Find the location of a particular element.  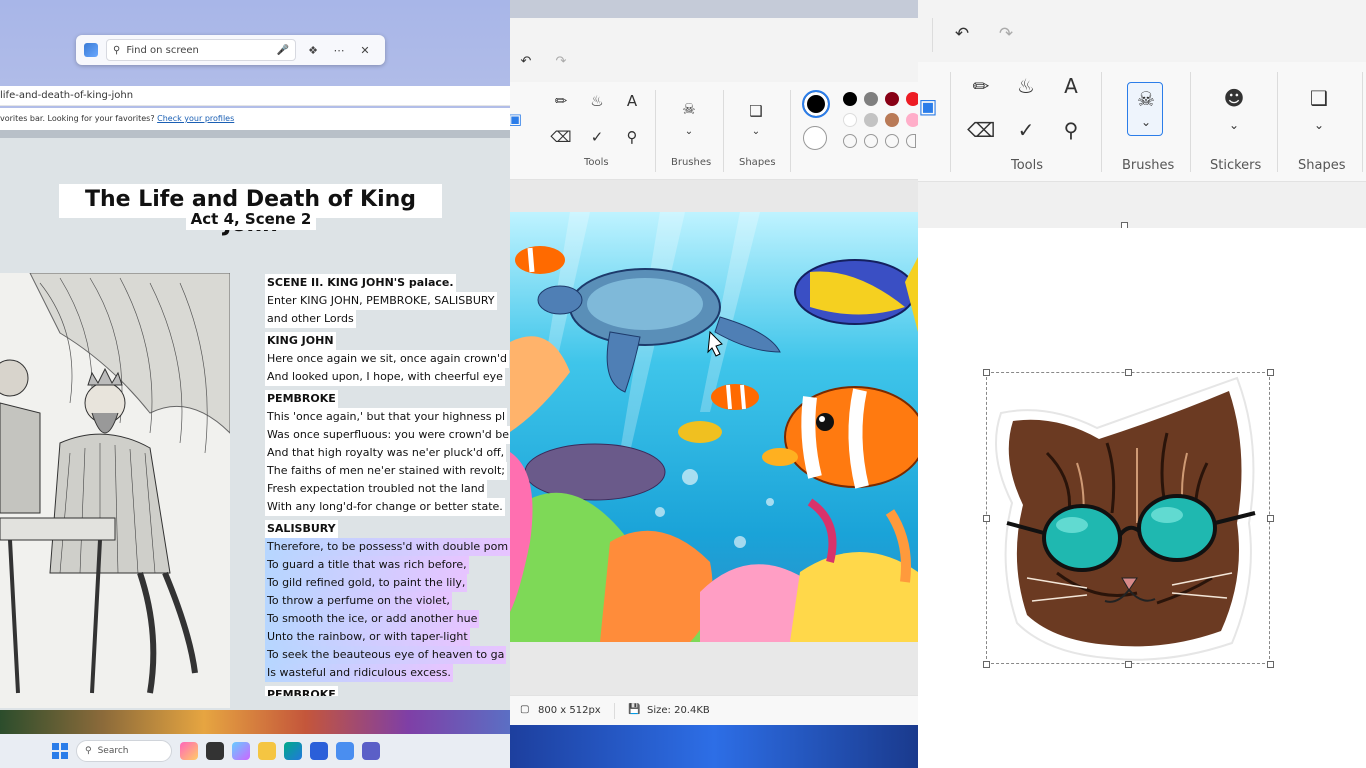

highlighted-line: To throw a perfume on the violet, is located at coordinates (358, 601).